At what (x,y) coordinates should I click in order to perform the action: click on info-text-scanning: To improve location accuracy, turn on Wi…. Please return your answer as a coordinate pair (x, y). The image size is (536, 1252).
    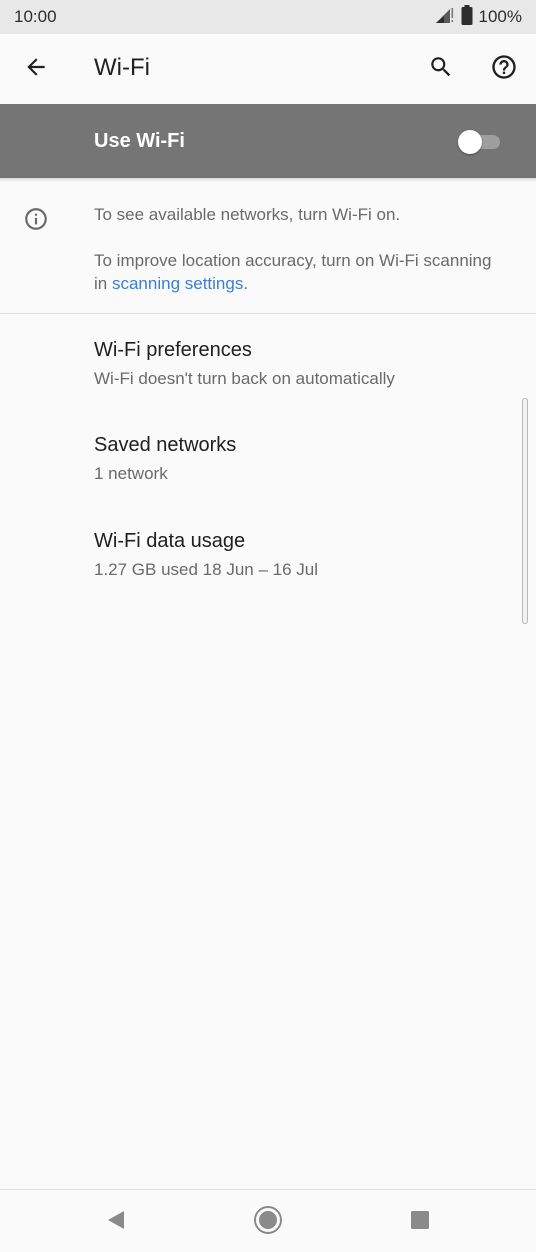
    Looking at the image, I should click on (294, 272).